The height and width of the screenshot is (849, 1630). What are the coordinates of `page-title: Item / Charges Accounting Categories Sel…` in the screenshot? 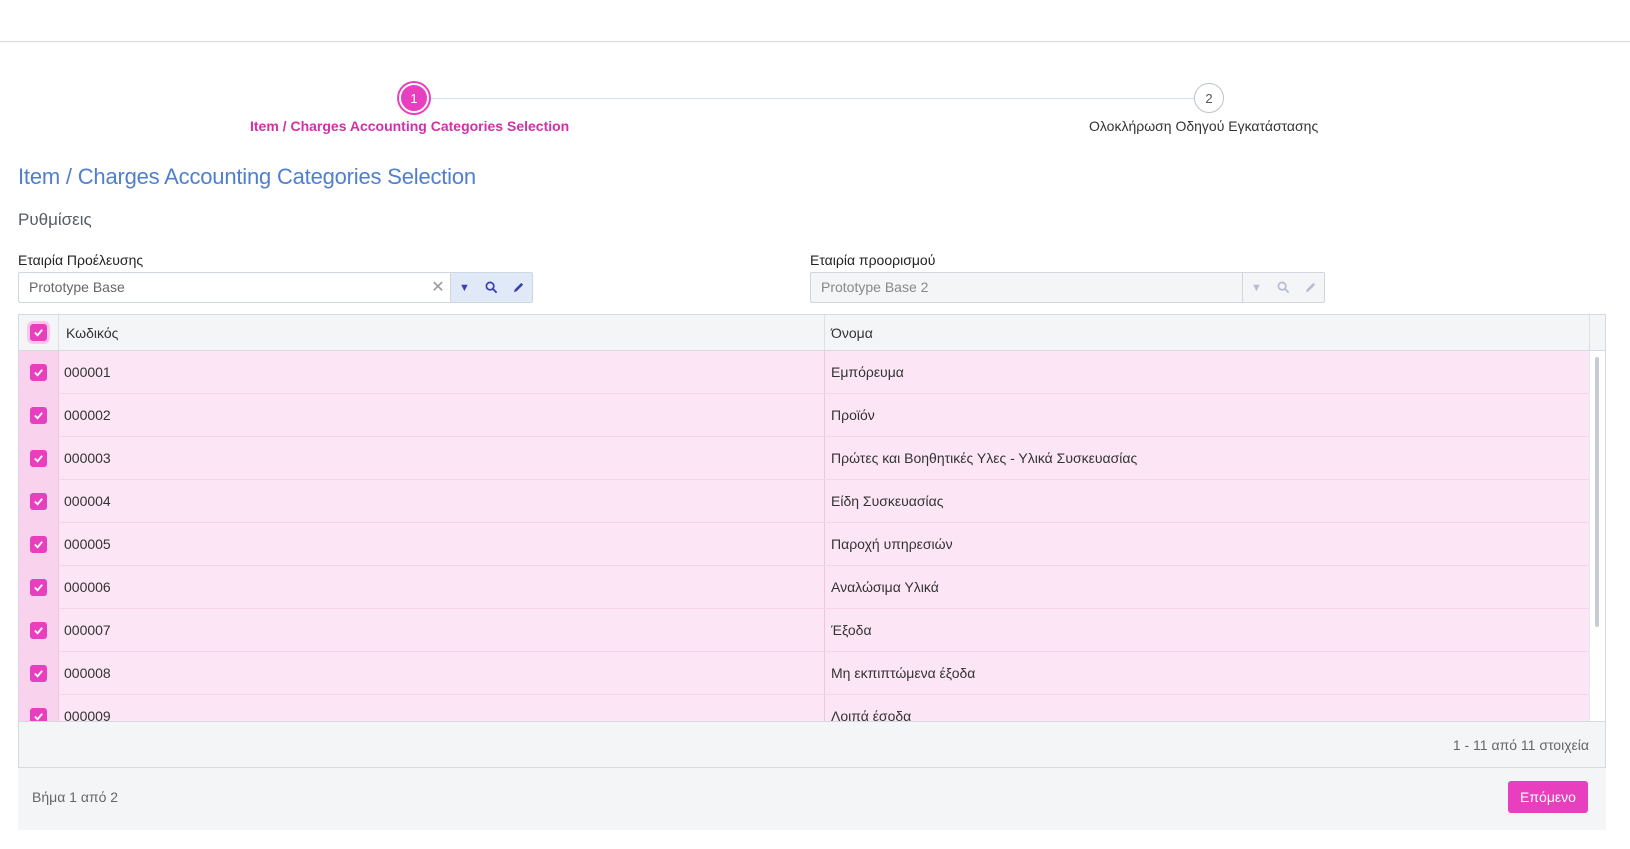 It's located at (247, 176).